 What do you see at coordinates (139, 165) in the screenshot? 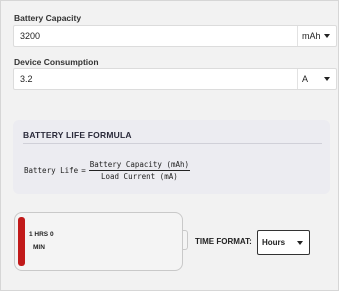
I see `formula-numerator: Battery Capacity (mAh)` at bounding box center [139, 165].